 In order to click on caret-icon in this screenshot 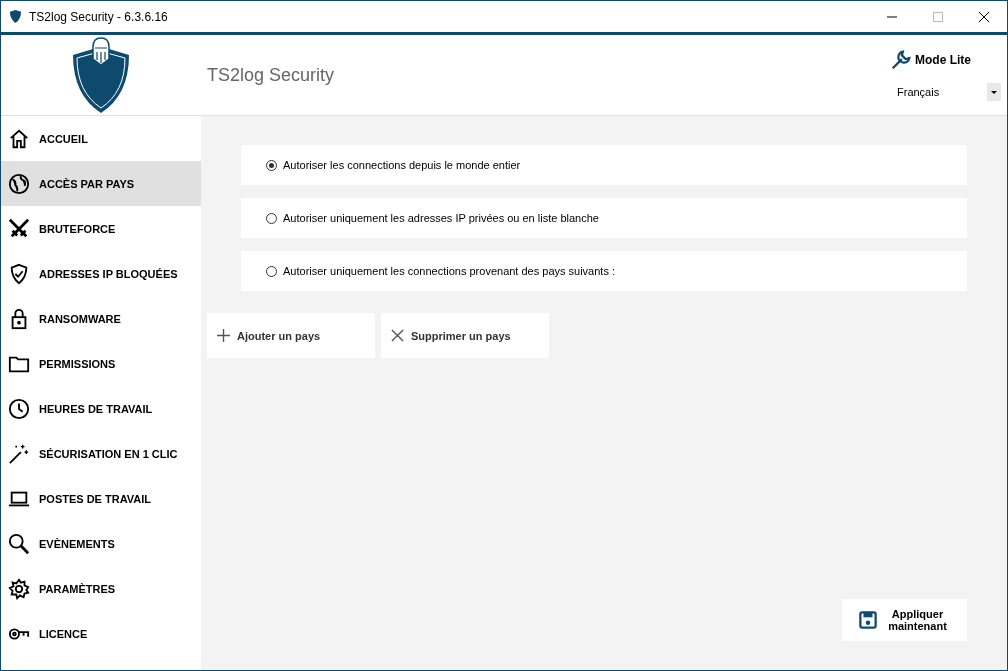, I will do `click(994, 92)`.